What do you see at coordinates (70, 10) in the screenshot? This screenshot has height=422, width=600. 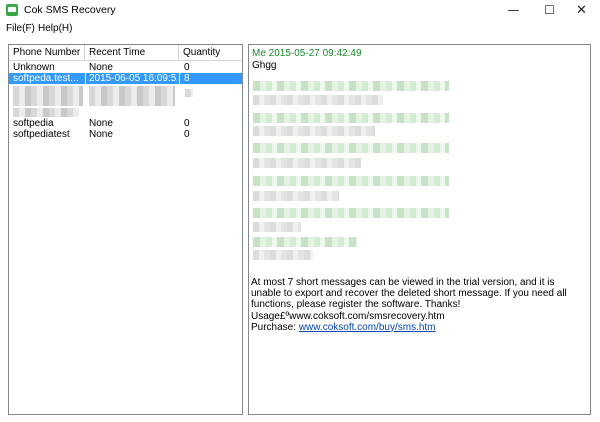 I see `window-title: Cok SMS Recovery` at bounding box center [70, 10].